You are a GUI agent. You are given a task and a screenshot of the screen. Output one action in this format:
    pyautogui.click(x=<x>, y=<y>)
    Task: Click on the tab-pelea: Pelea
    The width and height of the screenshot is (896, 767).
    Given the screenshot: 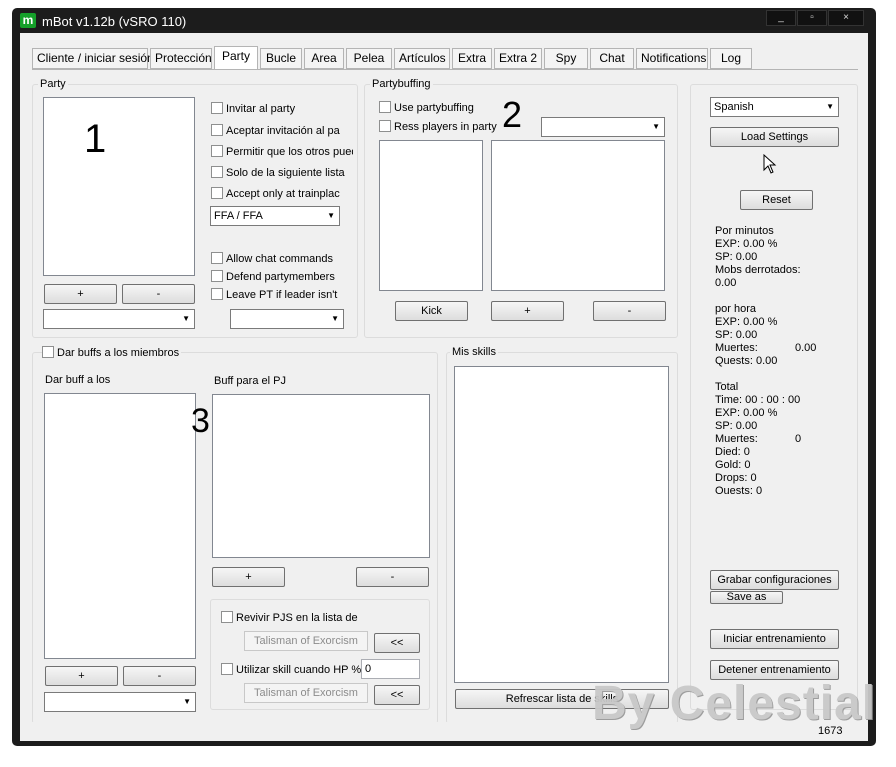 What is the action you would take?
    pyautogui.click(x=369, y=58)
    